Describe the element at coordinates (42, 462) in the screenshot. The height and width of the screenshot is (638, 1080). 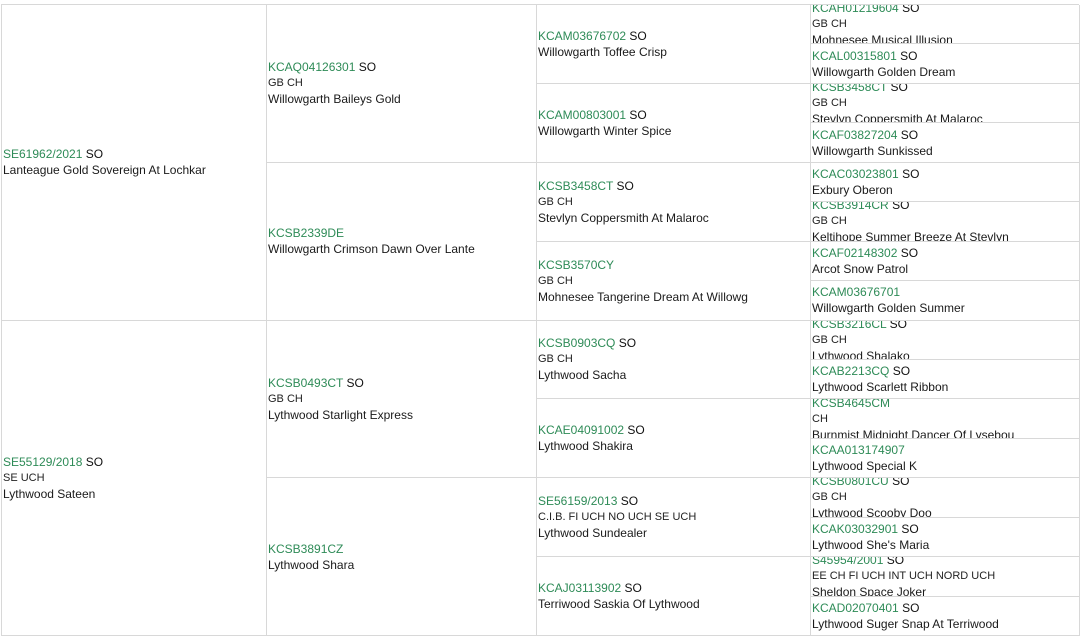
I see `registration-number-link: SE55129/2018` at that location.